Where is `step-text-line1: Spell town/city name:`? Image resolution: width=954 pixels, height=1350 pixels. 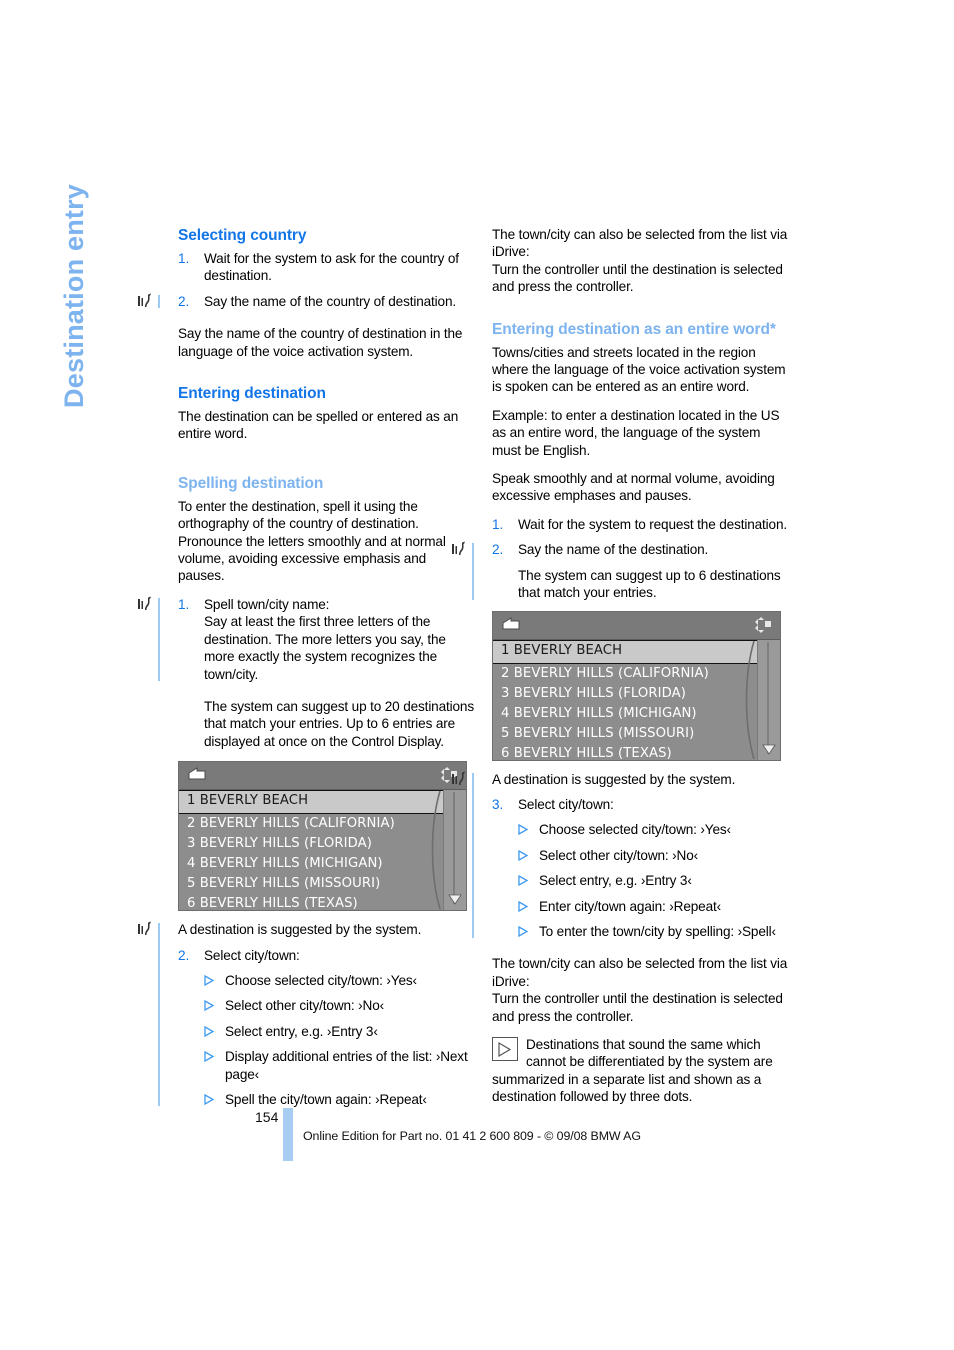 step-text-line1: Spell town/city name: is located at coordinates (267, 604).